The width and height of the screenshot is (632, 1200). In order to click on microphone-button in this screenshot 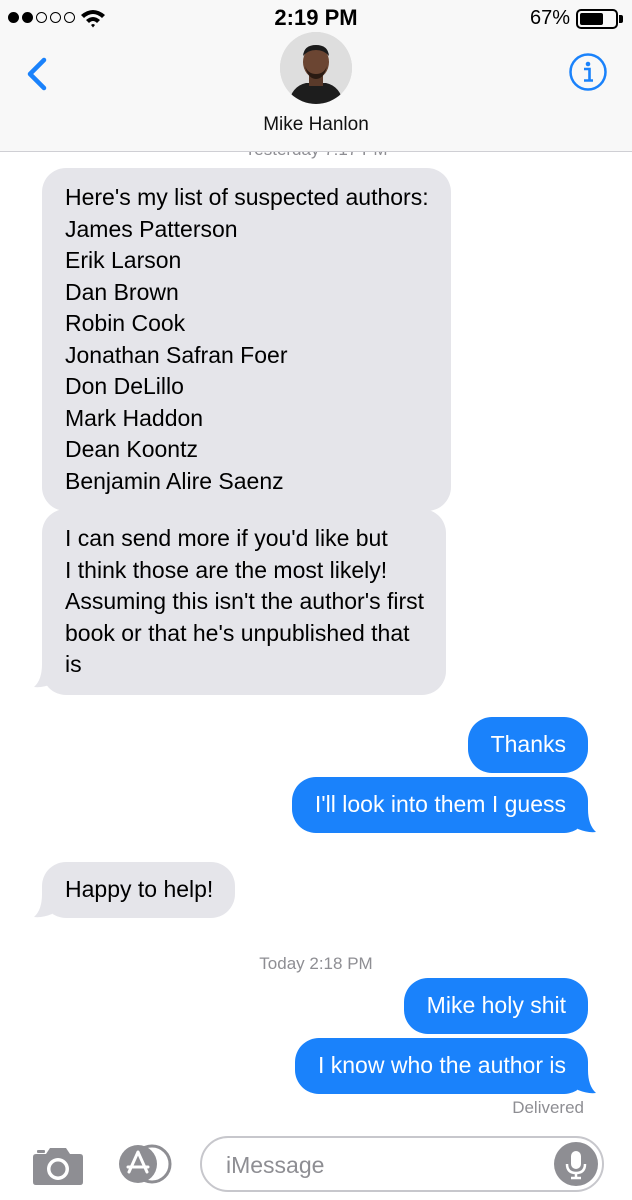, I will do `click(576, 1164)`.